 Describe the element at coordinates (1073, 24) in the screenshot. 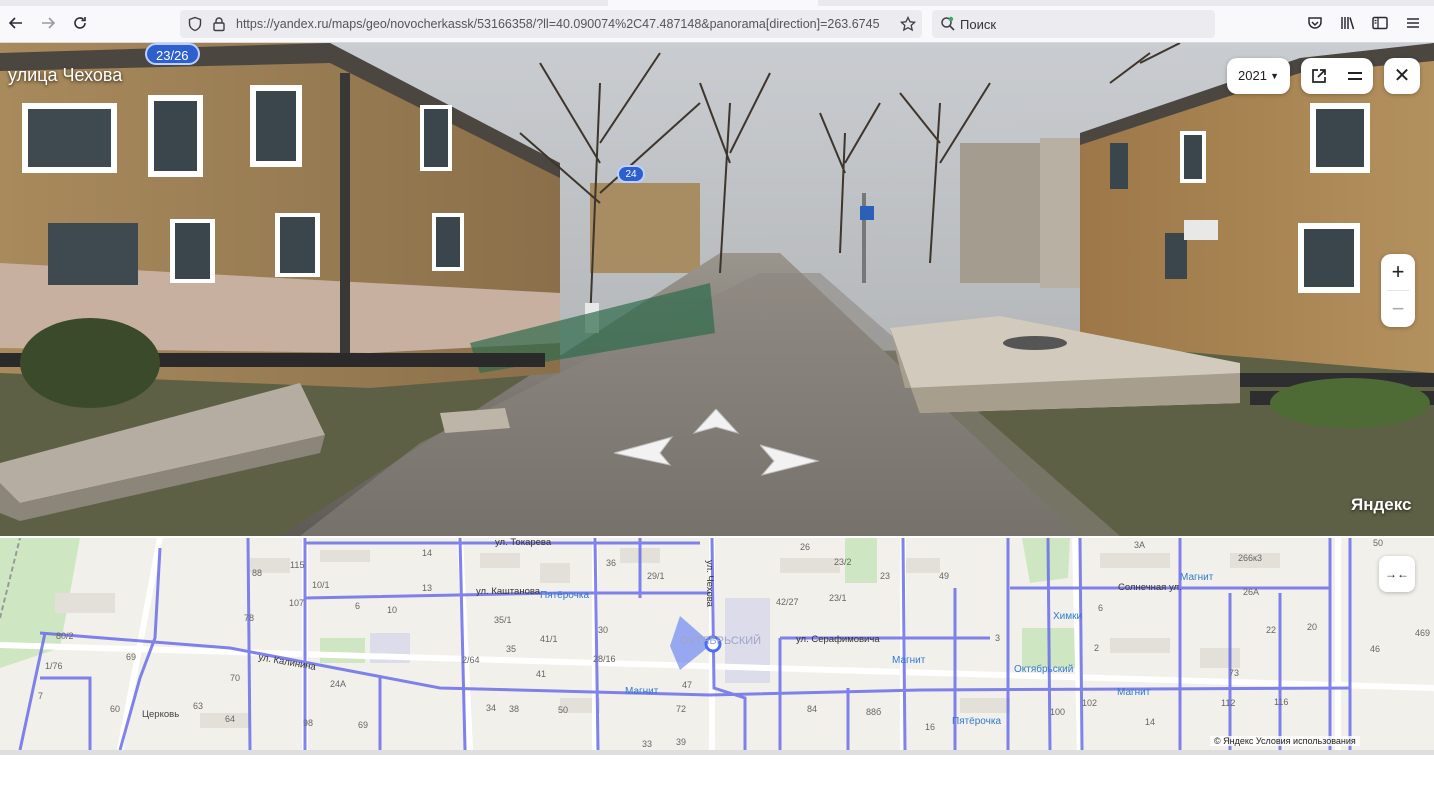

I see `search-bar: Поиск` at that location.